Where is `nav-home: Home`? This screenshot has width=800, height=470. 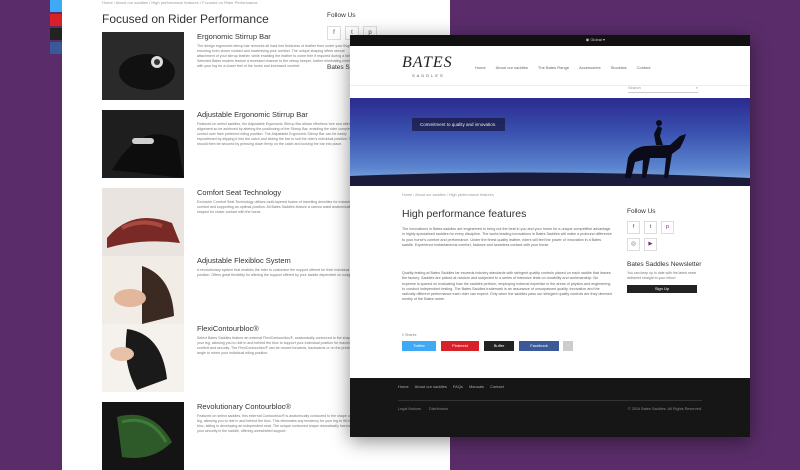 nav-home: Home is located at coordinates (480, 67).